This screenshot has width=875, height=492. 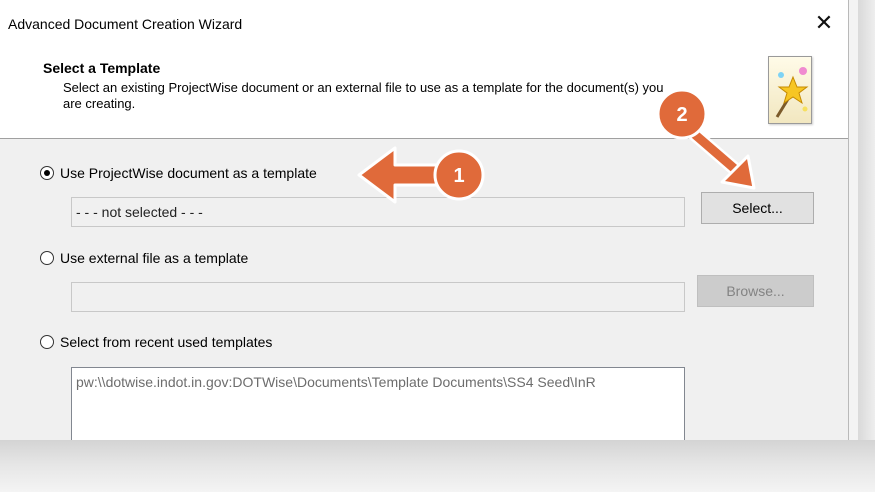 What do you see at coordinates (47, 173) in the screenshot?
I see `radio-button-checked` at bounding box center [47, 173].